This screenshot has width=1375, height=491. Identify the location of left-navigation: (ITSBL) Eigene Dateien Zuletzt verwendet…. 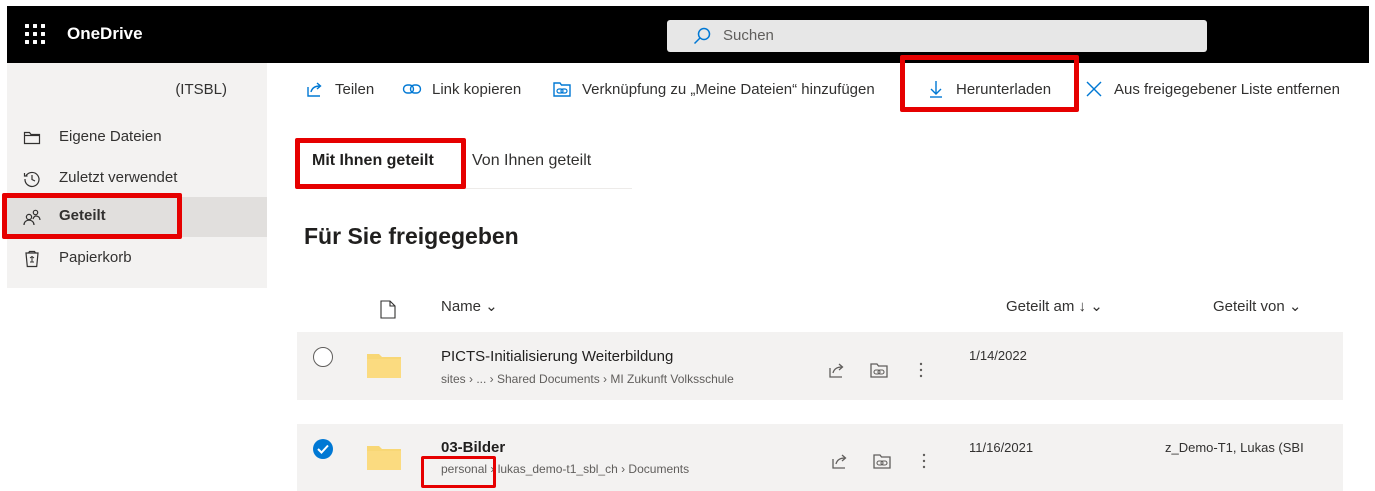
(137, 175).